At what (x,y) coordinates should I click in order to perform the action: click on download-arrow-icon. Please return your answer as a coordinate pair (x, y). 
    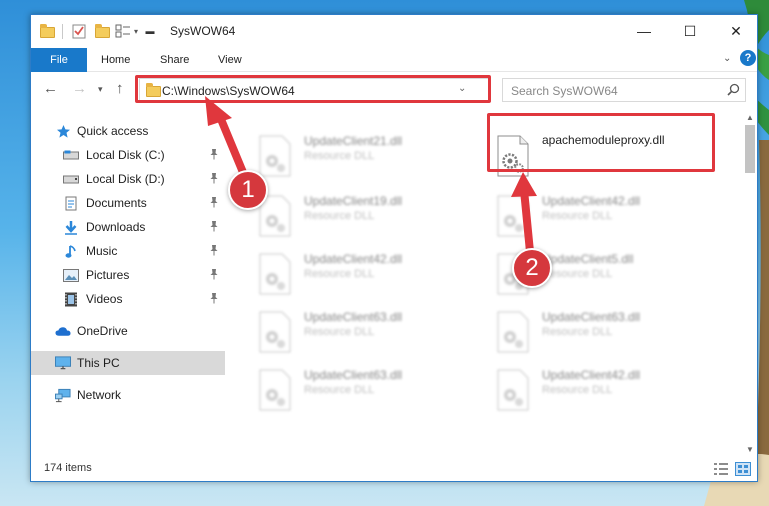
    Looking at the image, I should click on (71, 227).